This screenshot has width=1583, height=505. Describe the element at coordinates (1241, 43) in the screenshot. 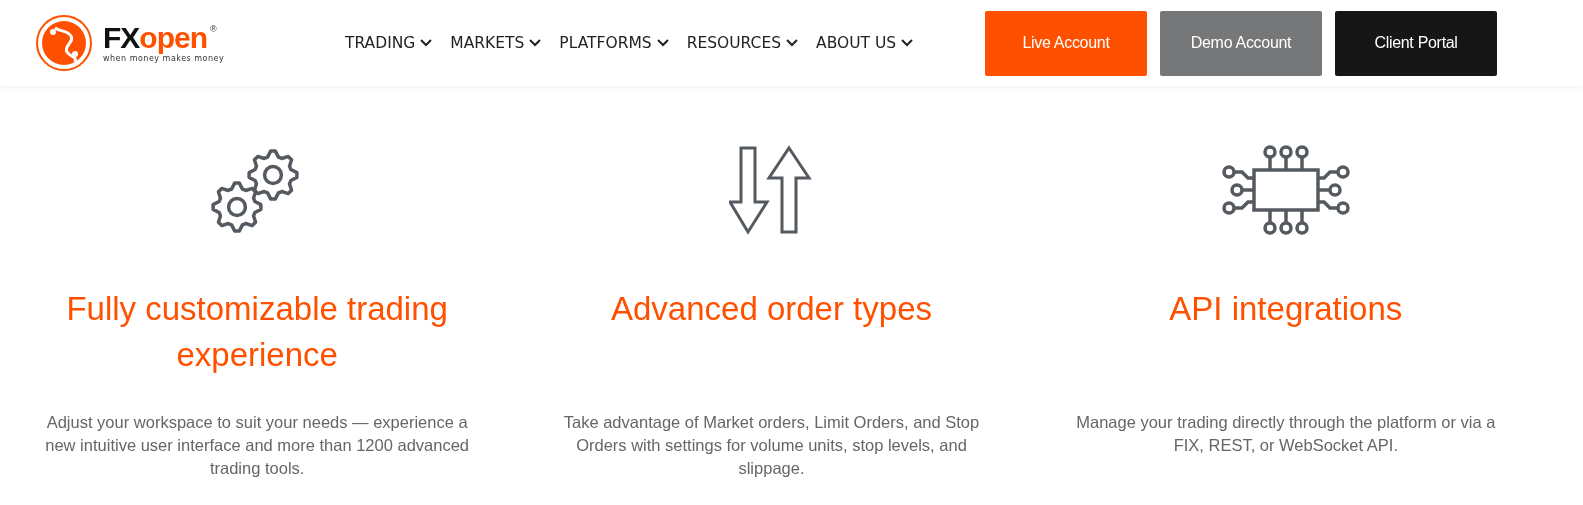

I see `account-button: Demo Account` at that location.